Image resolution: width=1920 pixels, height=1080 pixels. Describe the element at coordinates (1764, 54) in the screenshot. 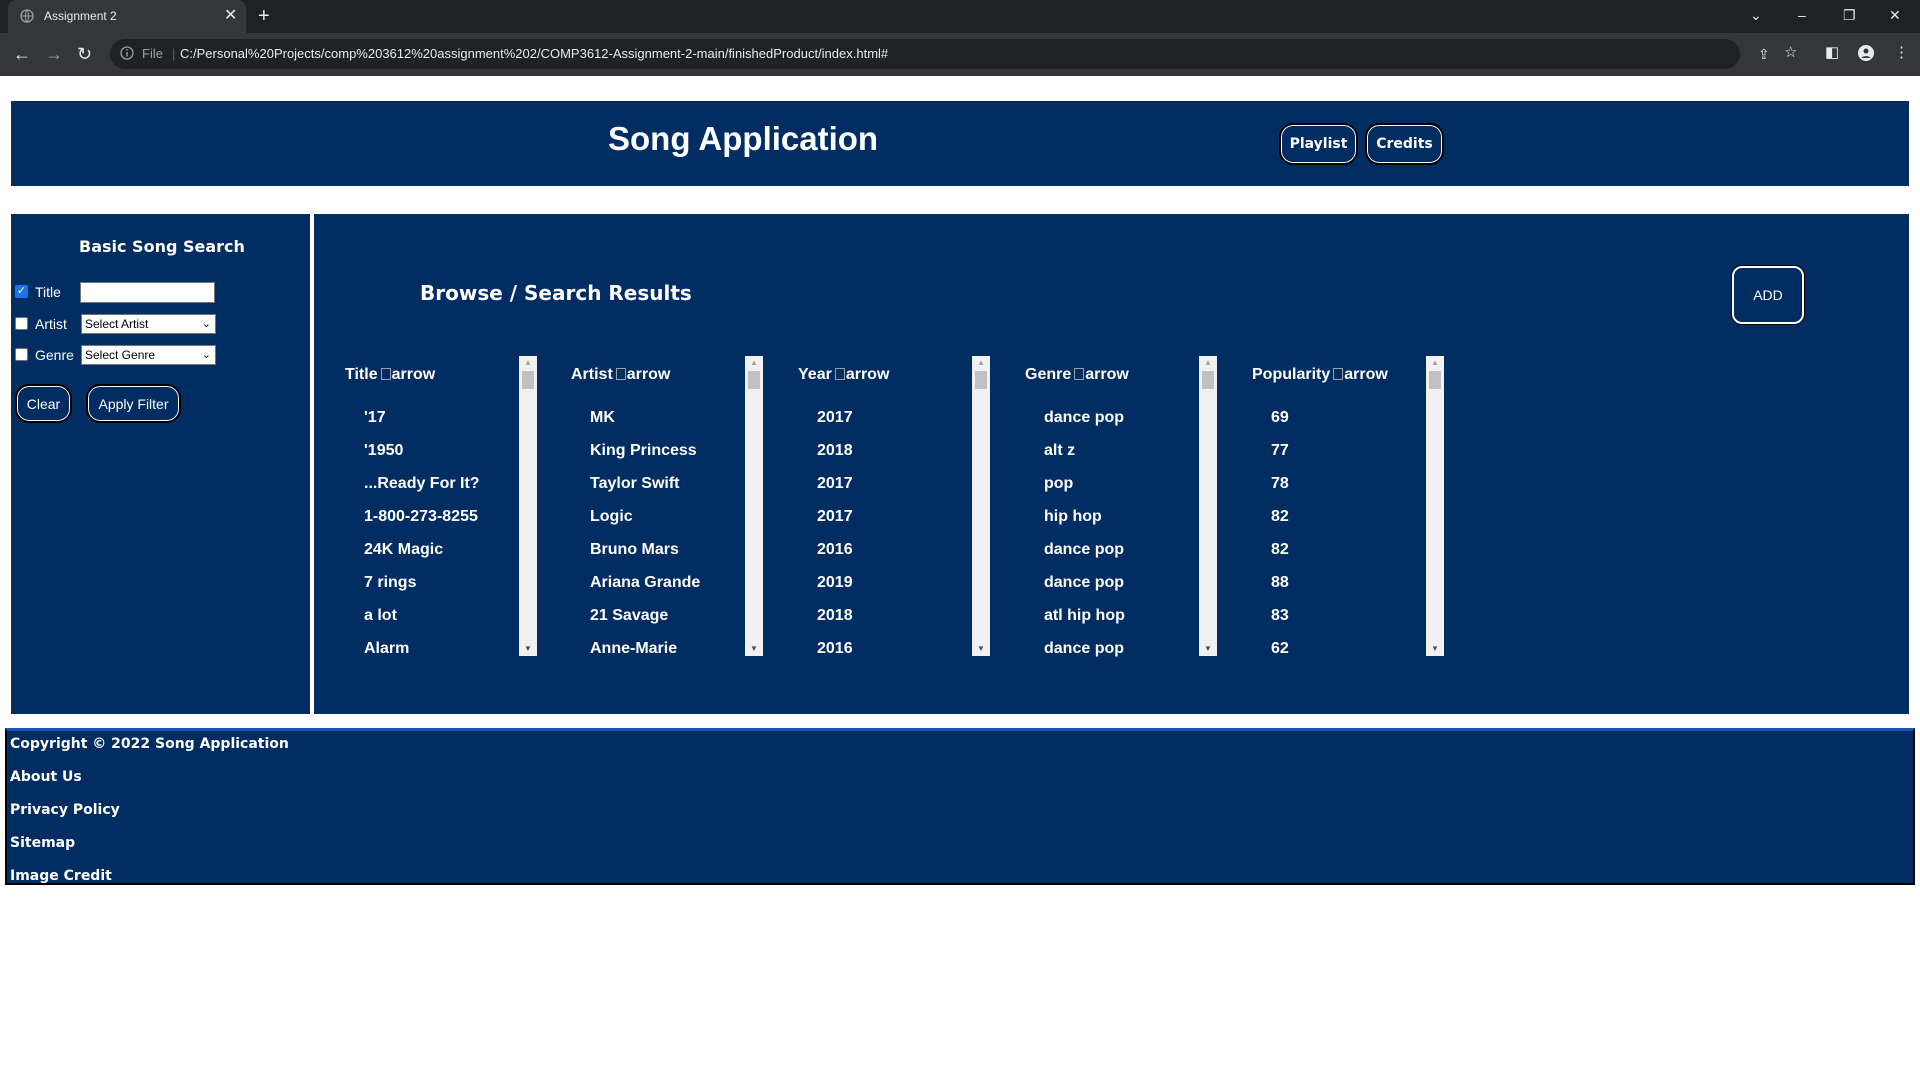

I see `share-icon: ⇪` at that location.